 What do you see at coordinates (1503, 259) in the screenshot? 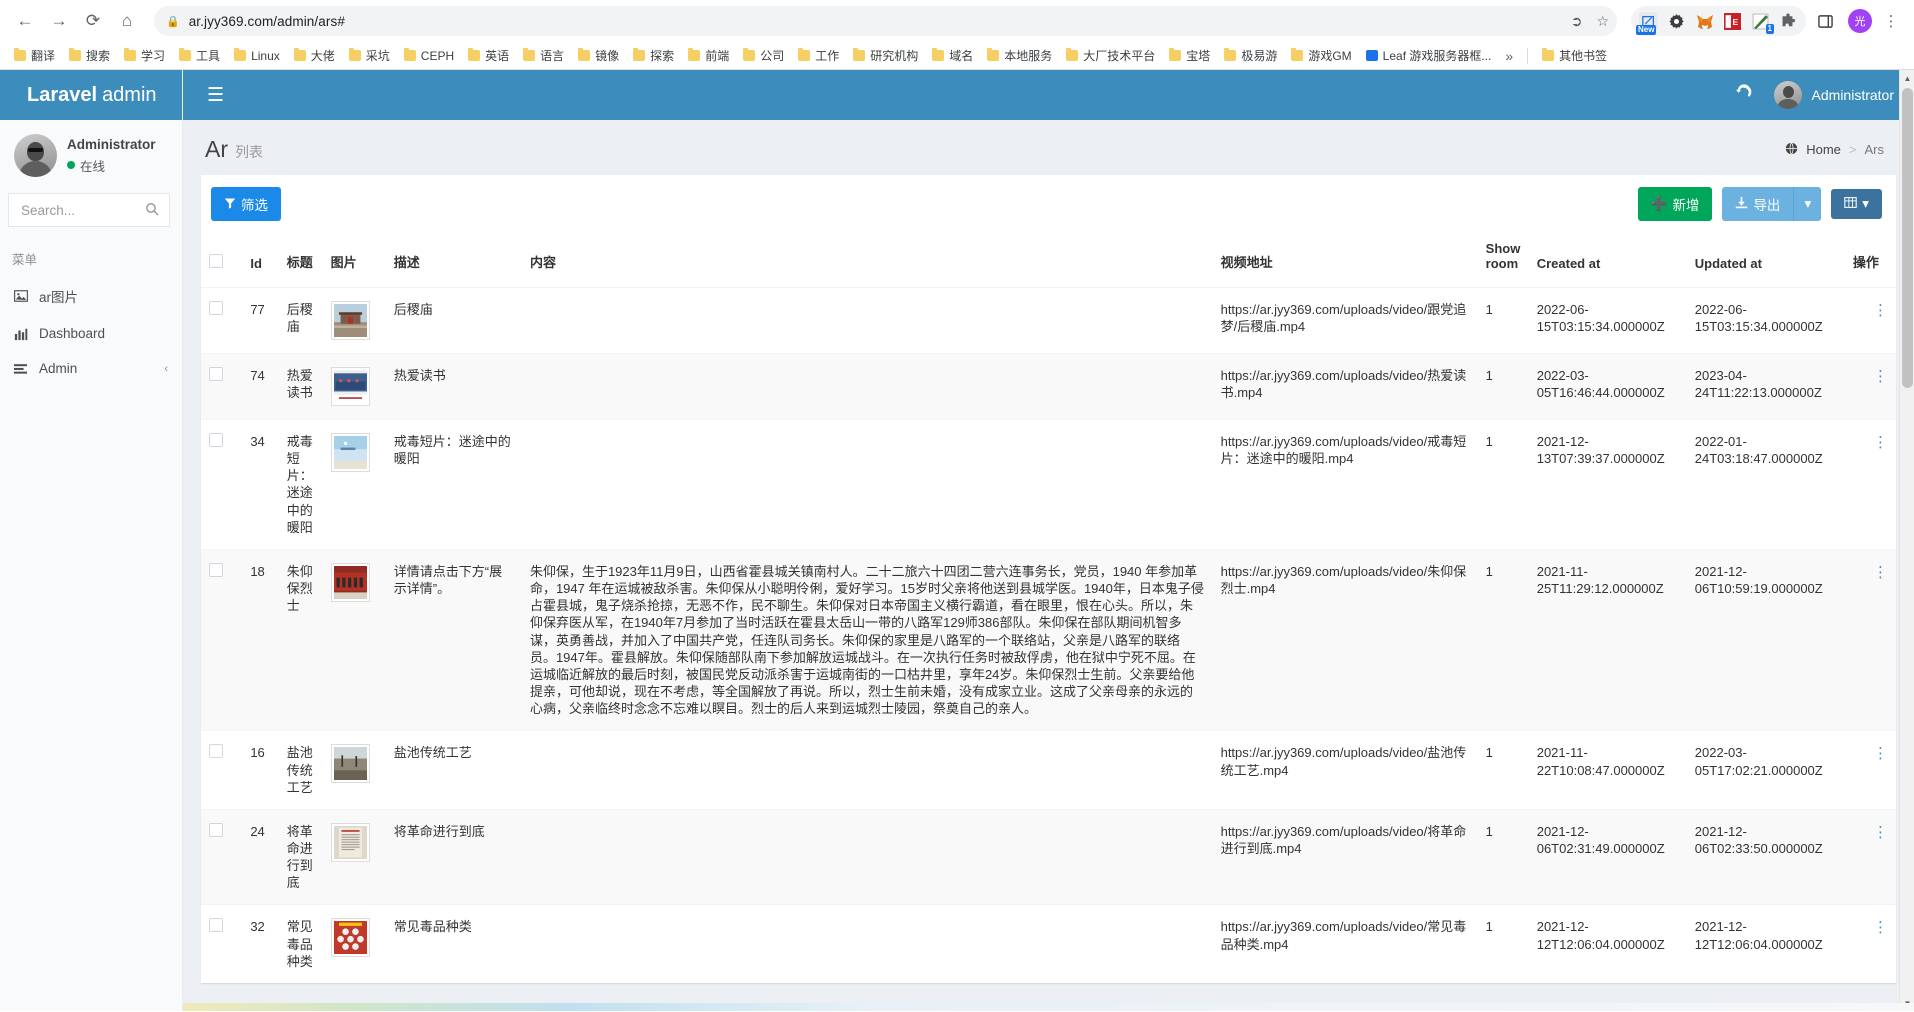
I see `th-show-room: Show room` at bounding box center [1503, 259].